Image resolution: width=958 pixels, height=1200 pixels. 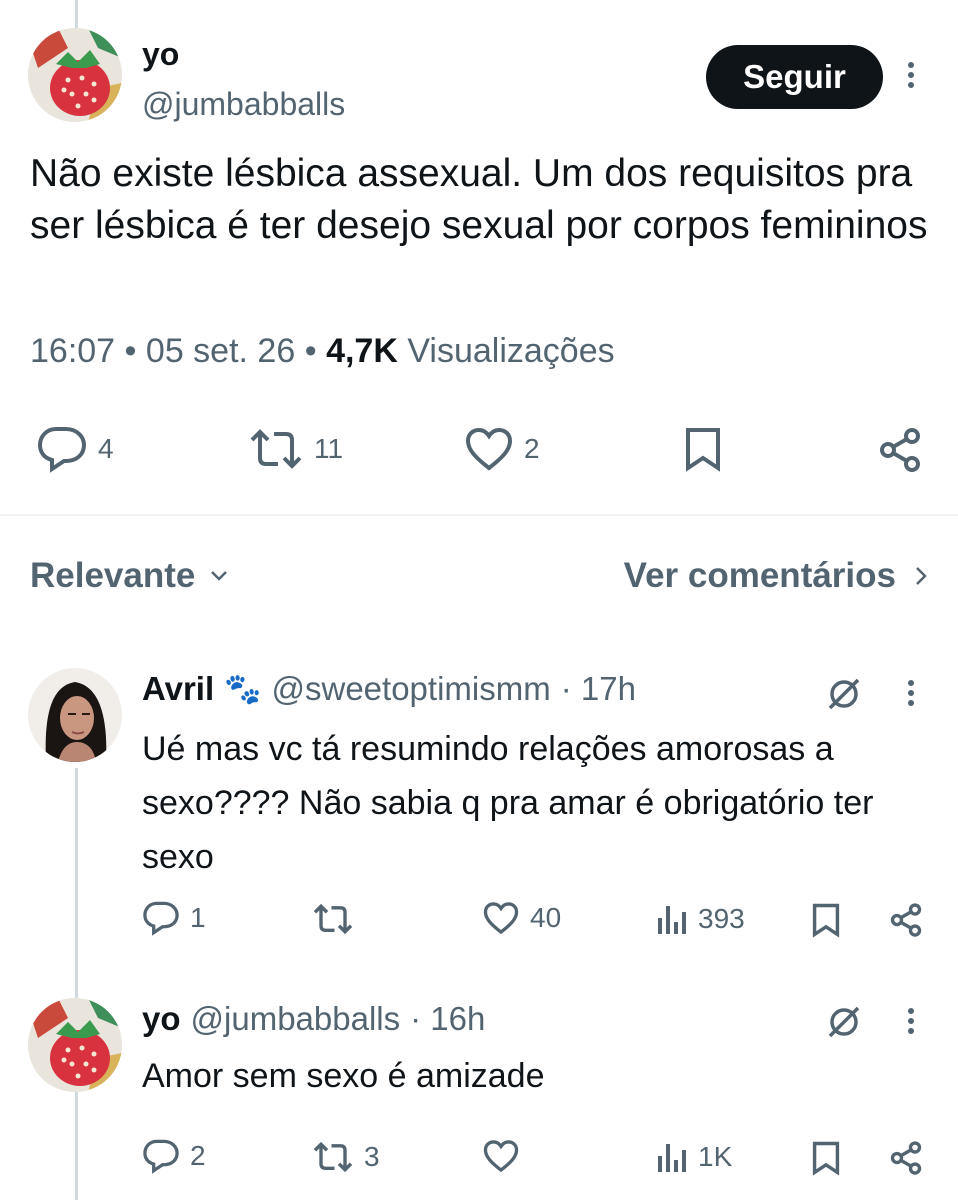 I want to click on repost-count: 11, so click(x=329, y=448).